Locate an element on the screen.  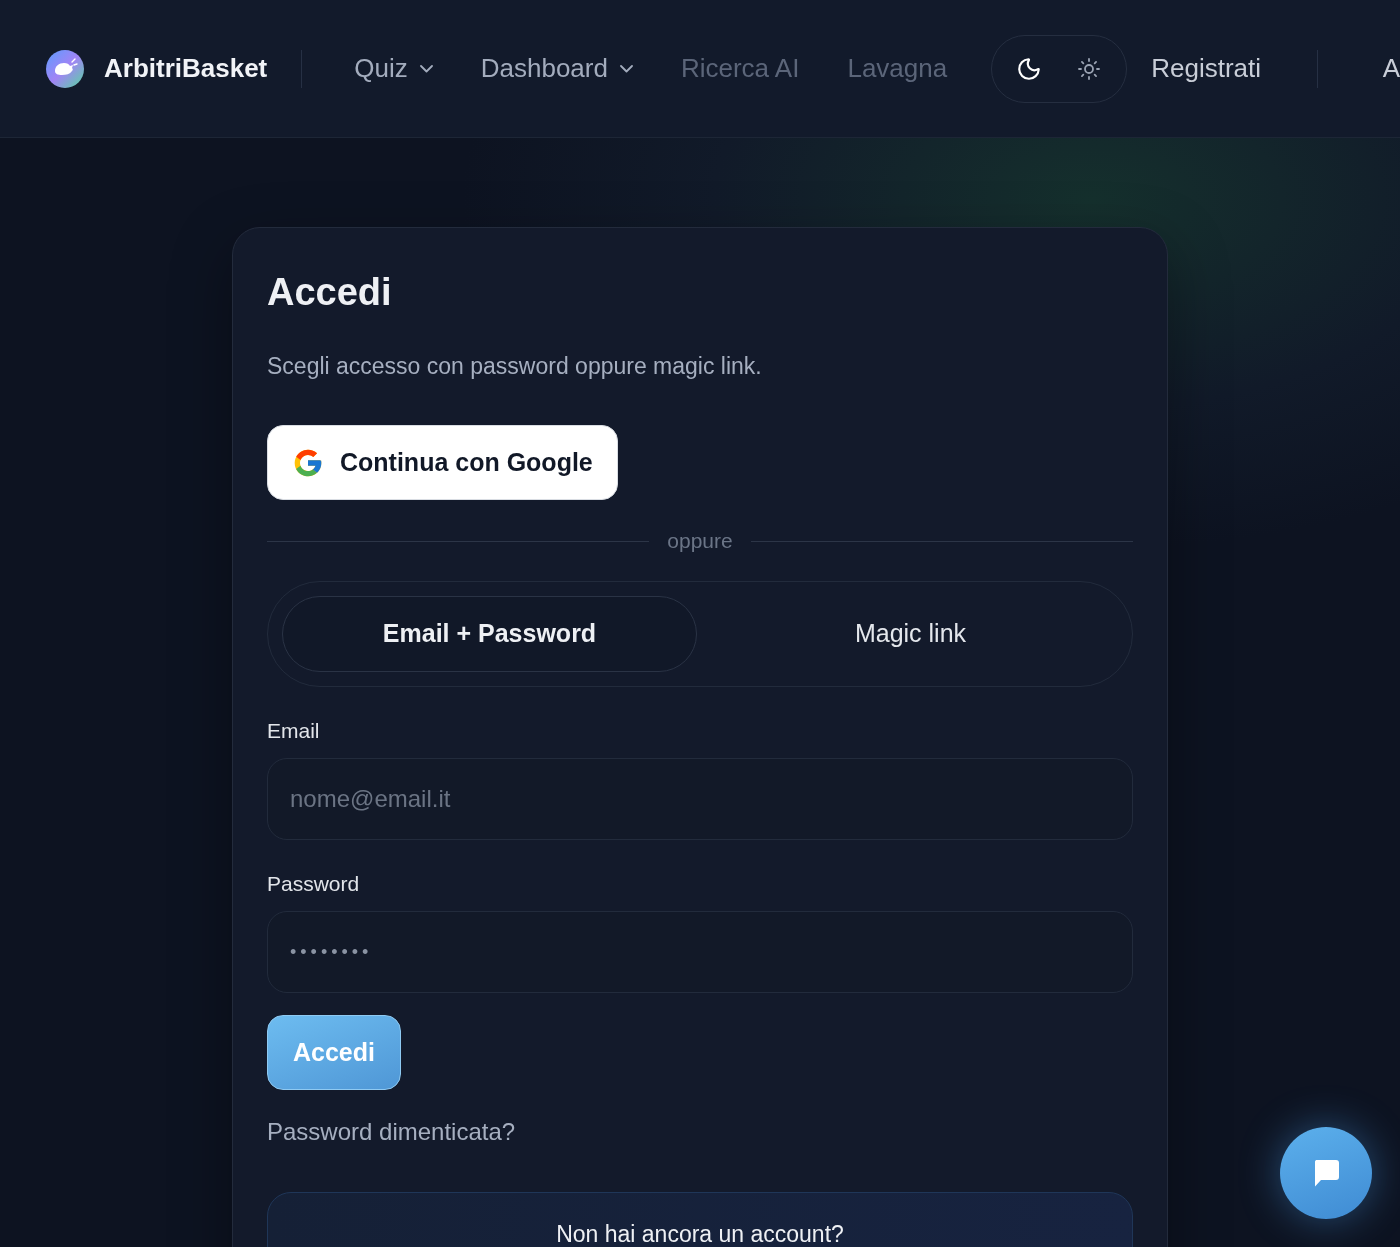
method-tab: Magic link is located at coordinates (910, 634).